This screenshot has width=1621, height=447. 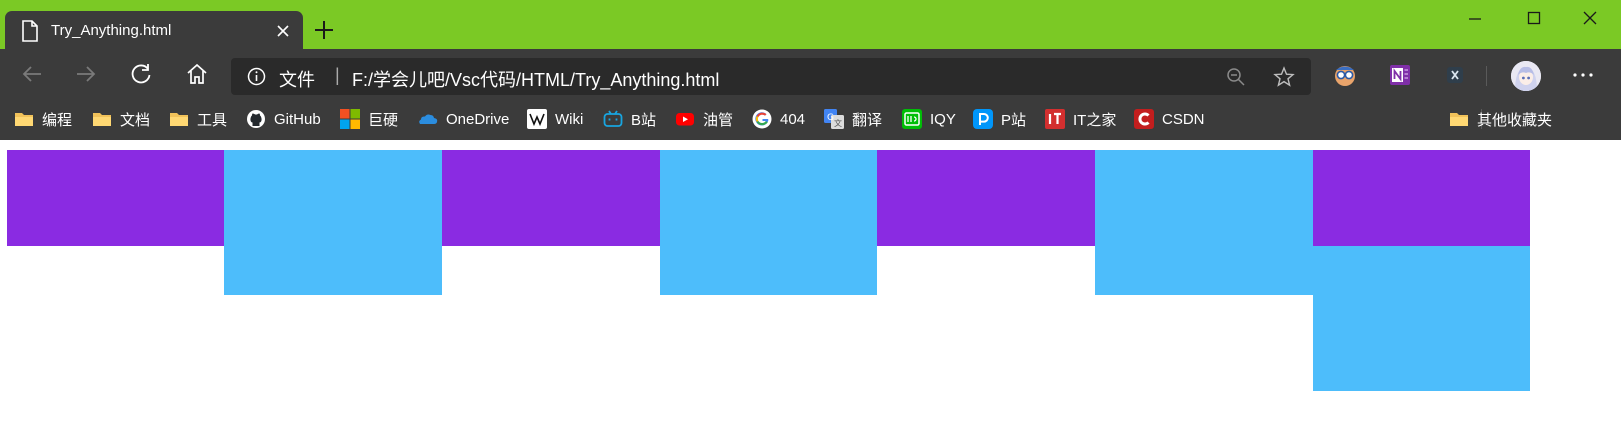 I want to click on profile-avatar, so click(x=1526, y=76).